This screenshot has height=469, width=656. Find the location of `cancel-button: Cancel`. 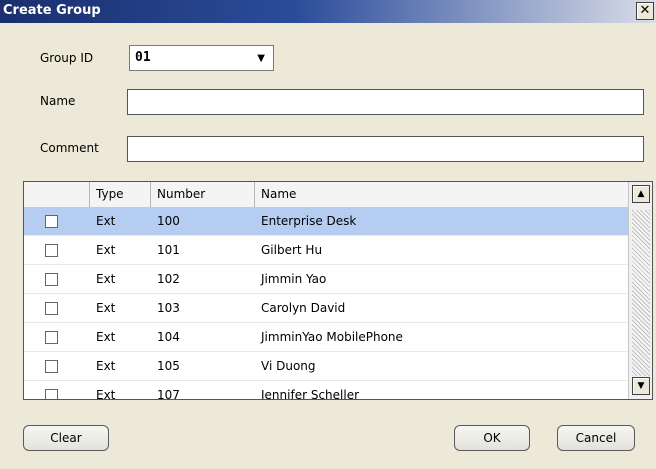

cancel-button: Cancel is located at coordinates (596, 438).